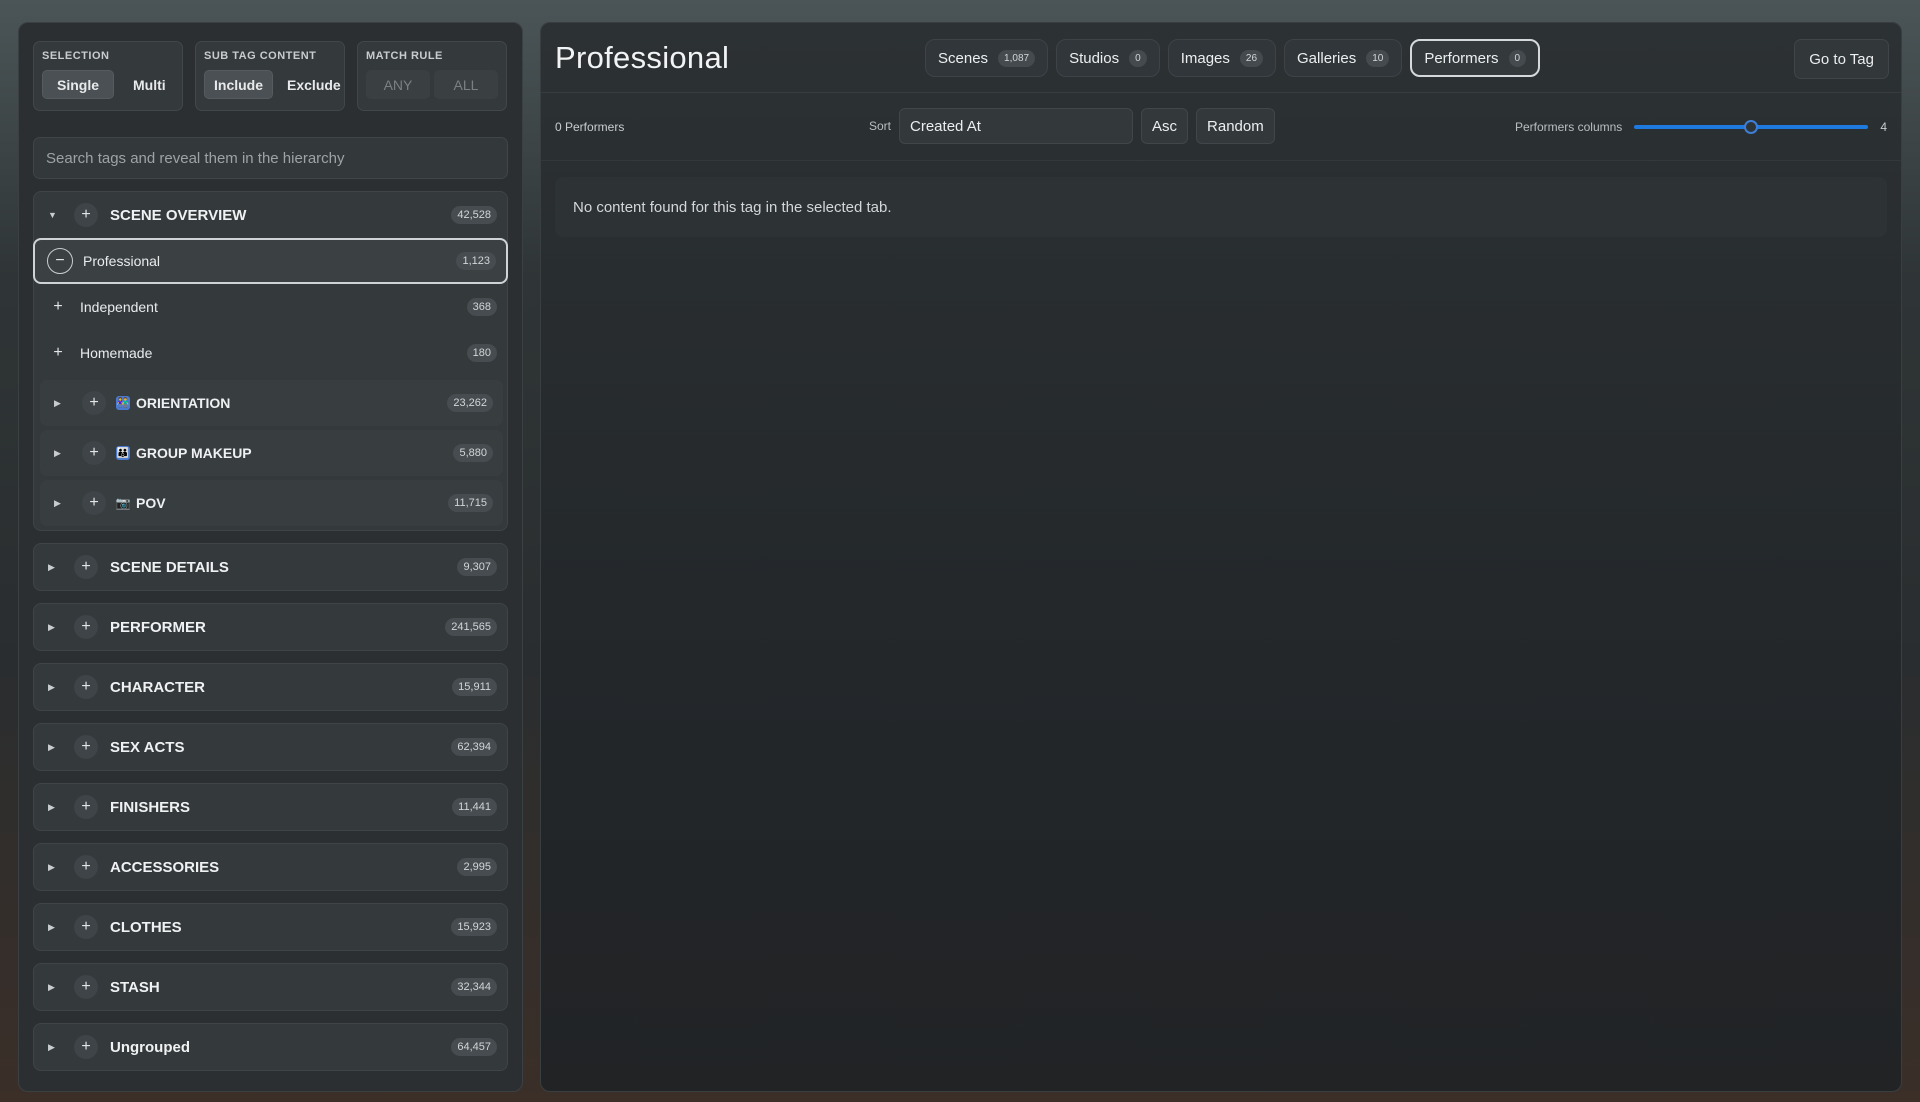 The image size is (1920, 1102). I want to click on tab-label: Scenes, so click(963, 58).